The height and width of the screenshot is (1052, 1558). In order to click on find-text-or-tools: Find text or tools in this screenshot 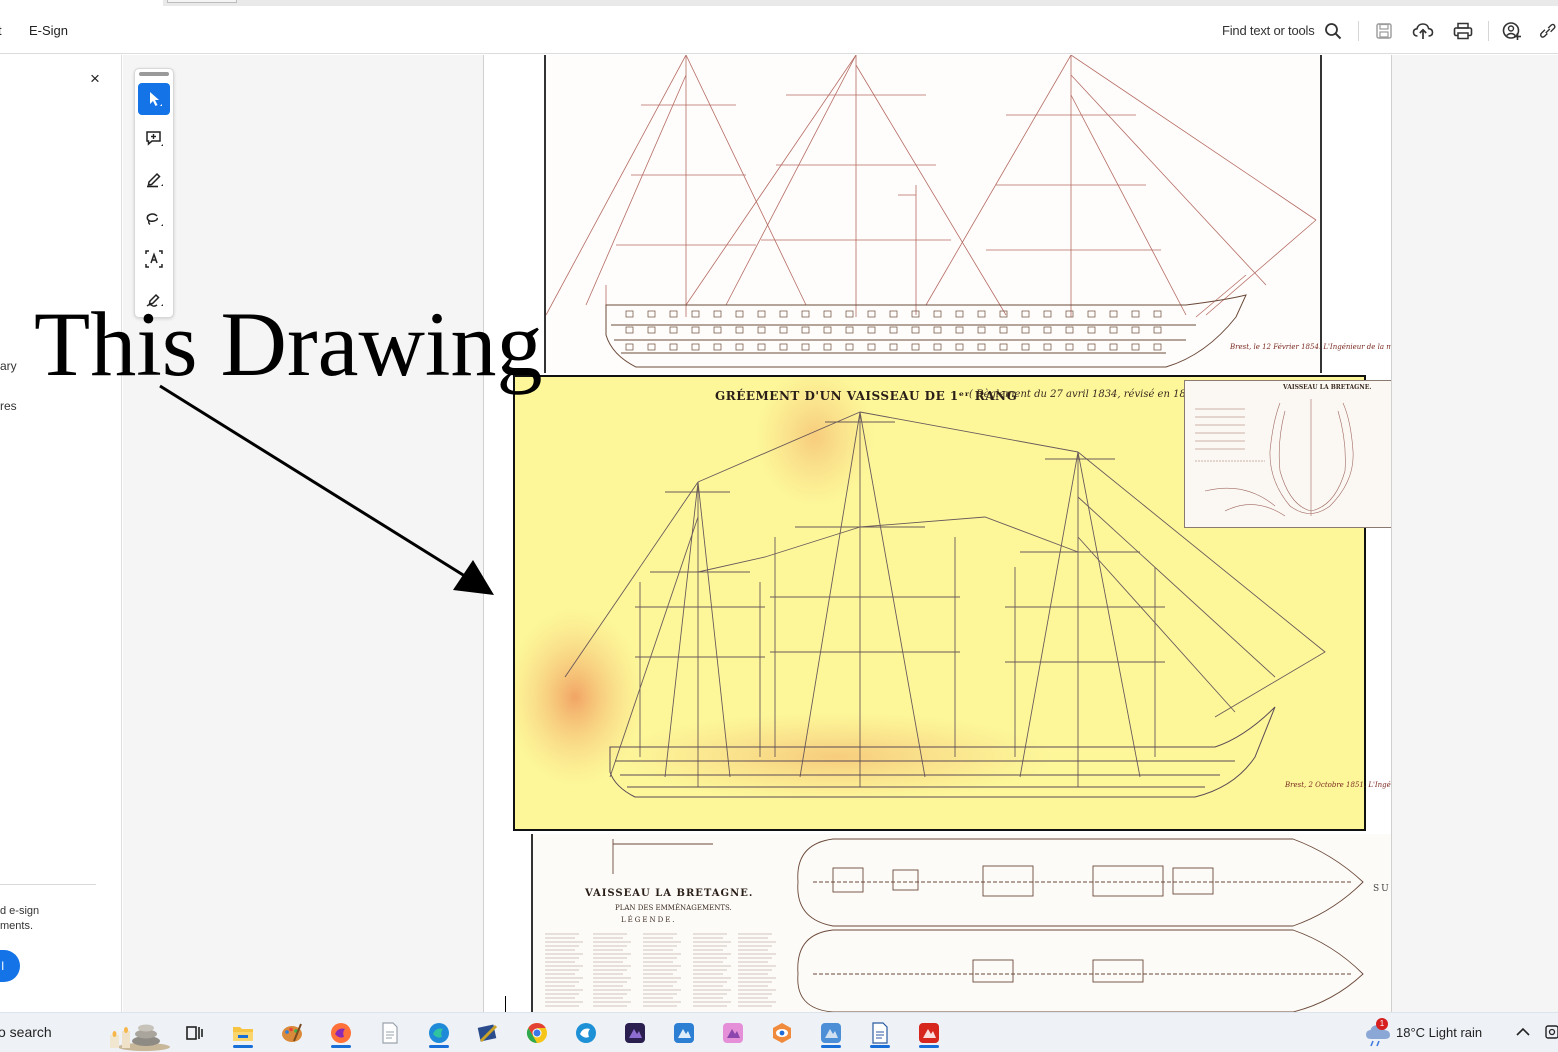, I will do `click(1268, 30)`.